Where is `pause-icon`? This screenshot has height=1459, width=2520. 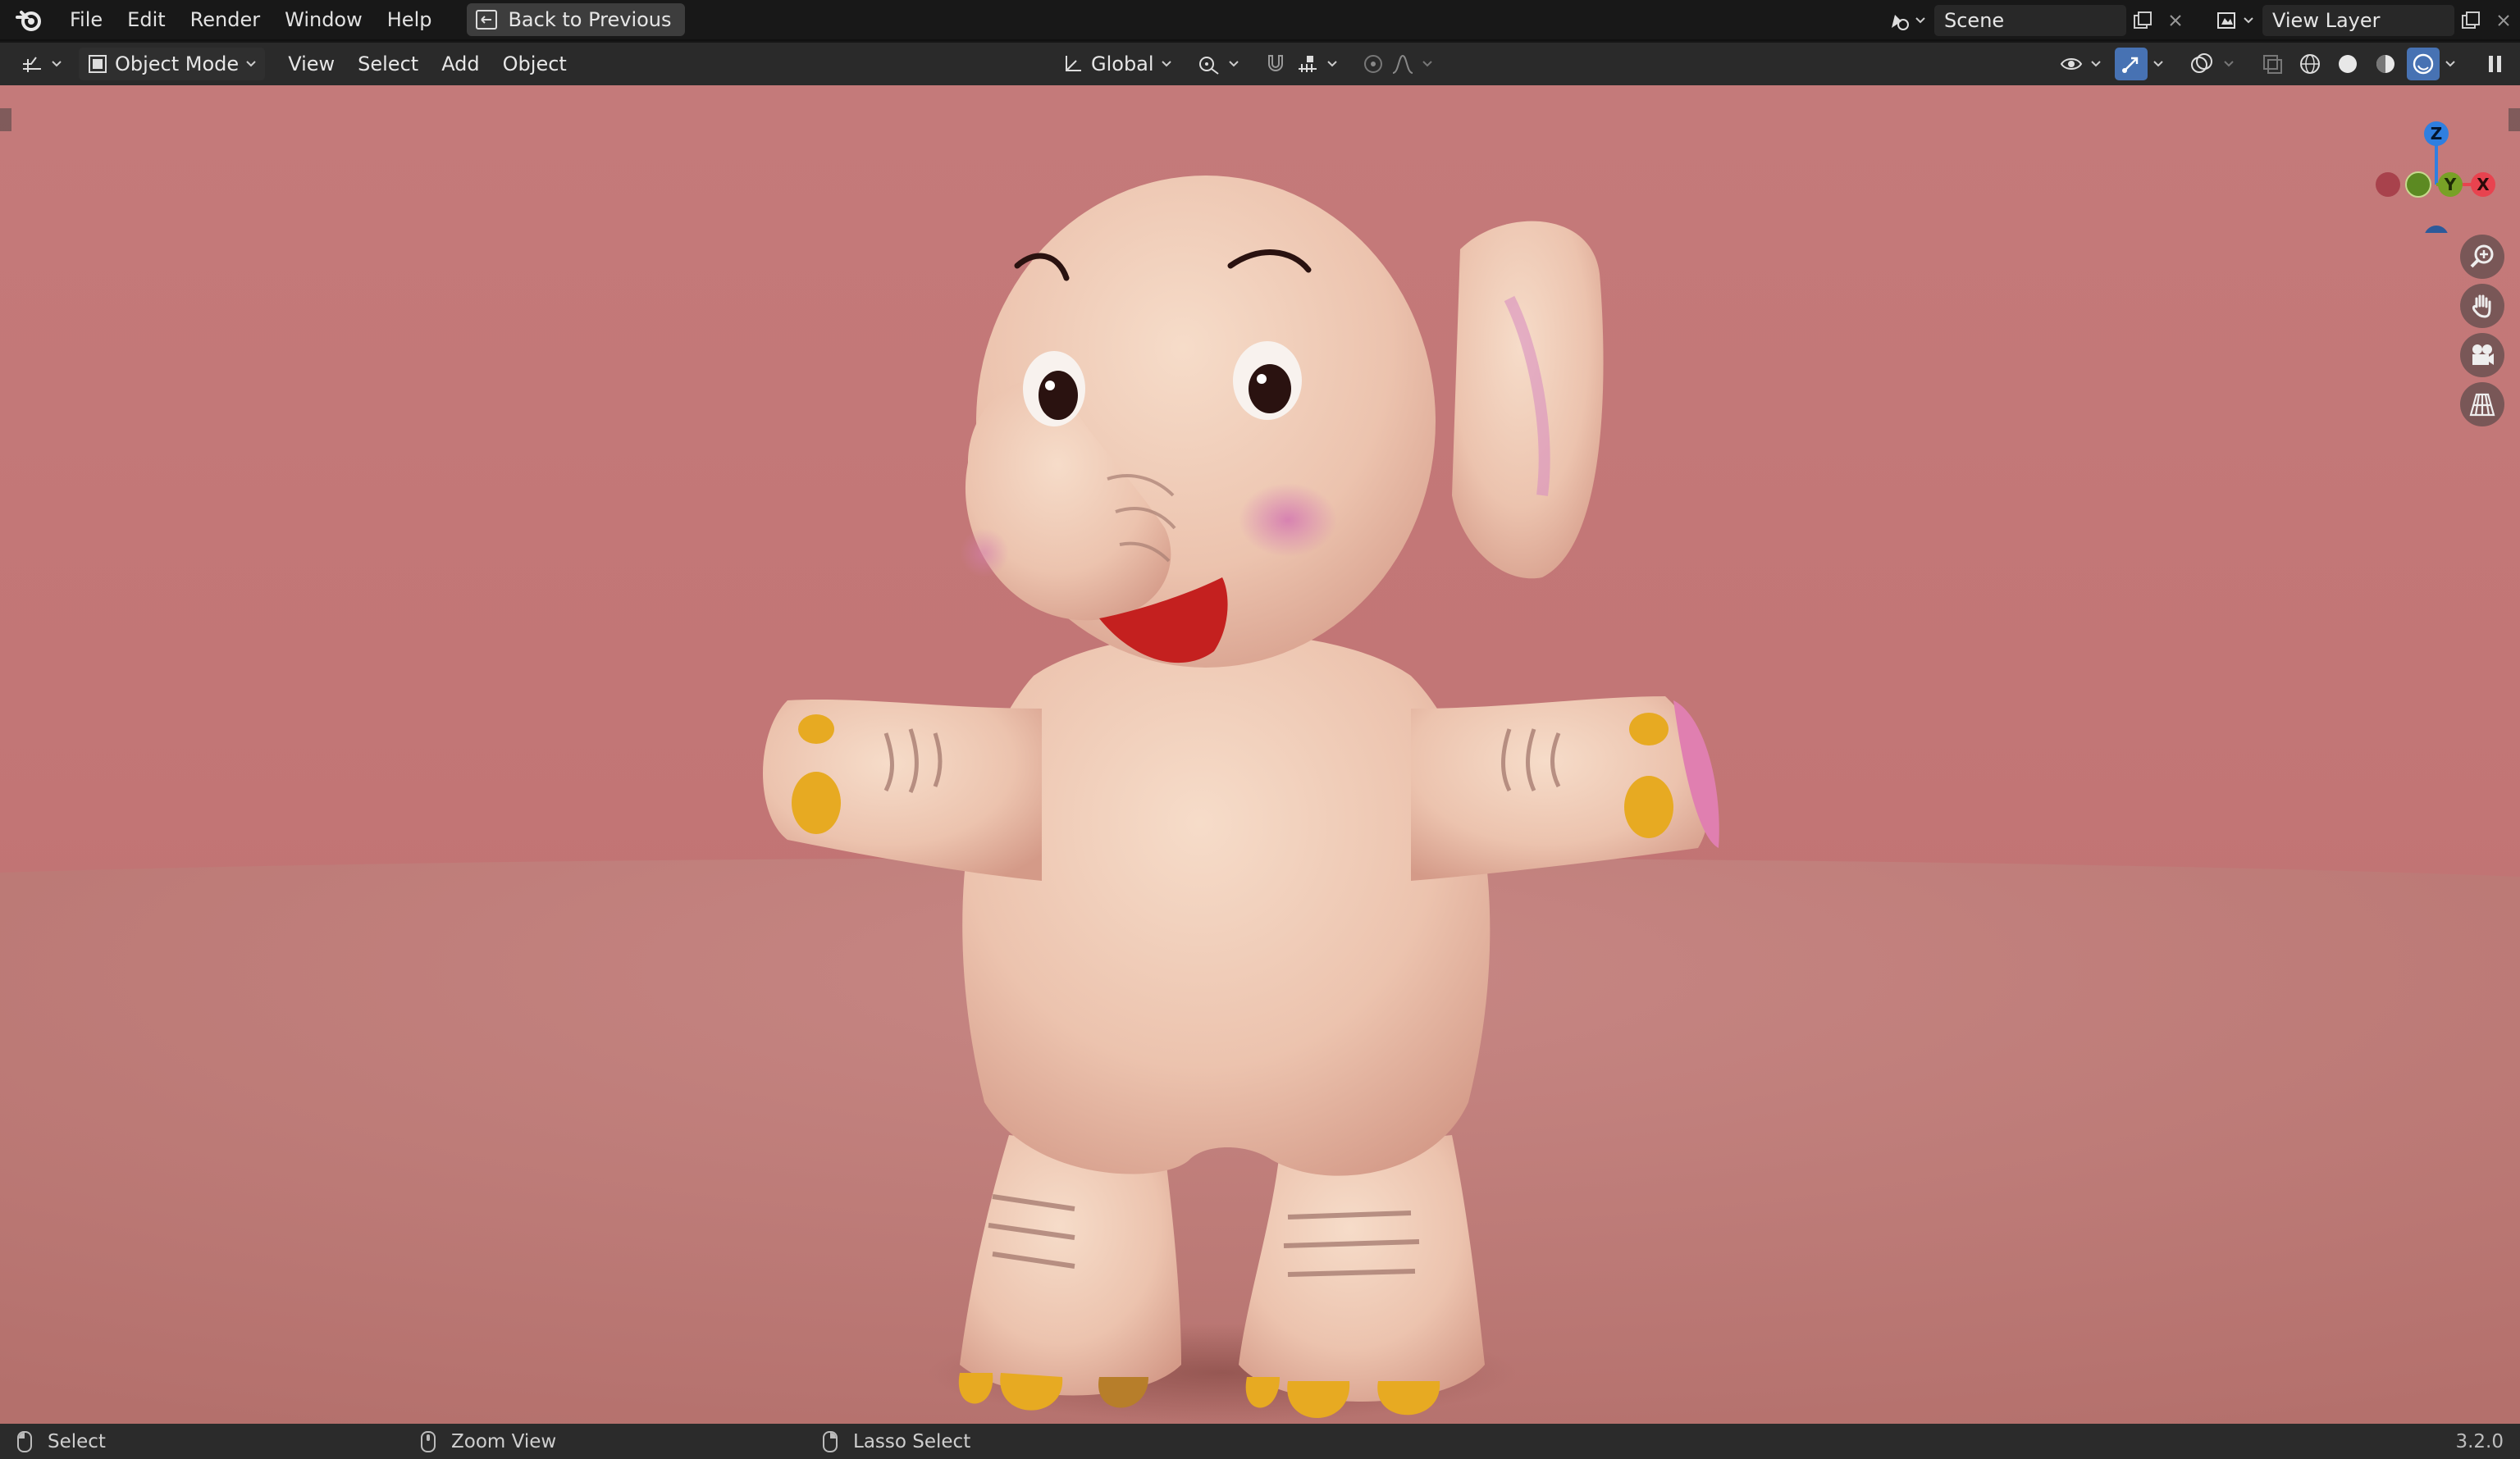 pause-icon is located at coordinates (2495, 64).